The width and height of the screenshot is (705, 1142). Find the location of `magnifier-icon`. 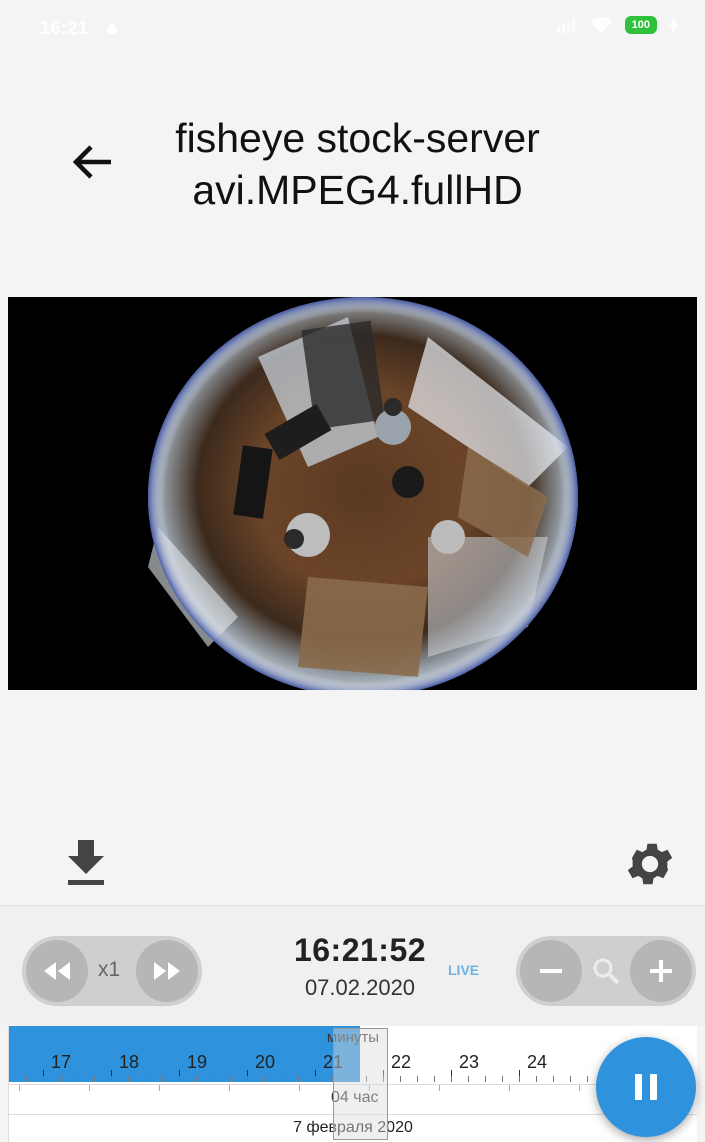

magnifier-icon is located at coordinates (606, 971).